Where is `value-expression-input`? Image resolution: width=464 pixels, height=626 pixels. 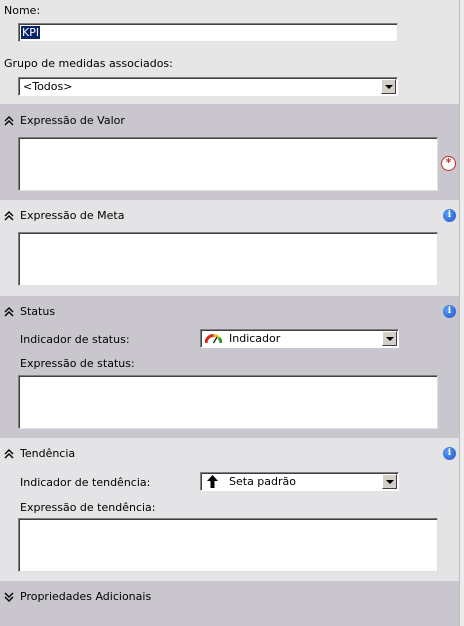
value-expression-input is located at coordinates (228, 164).